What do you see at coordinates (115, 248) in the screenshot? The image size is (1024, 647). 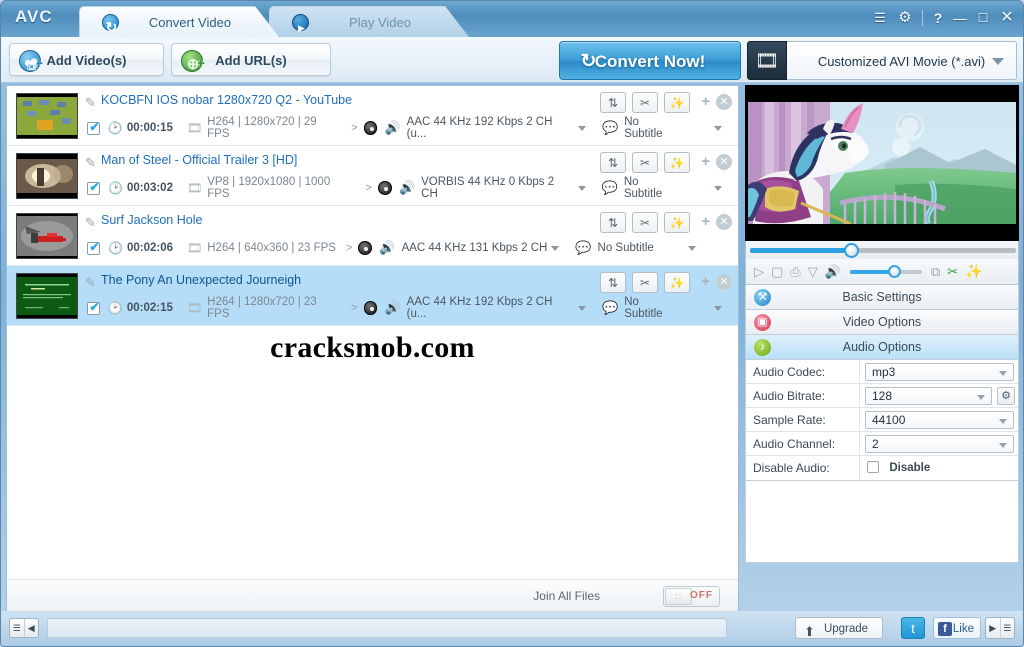 I see `clock-icon: 🕑` at bounding box center [115, 248].